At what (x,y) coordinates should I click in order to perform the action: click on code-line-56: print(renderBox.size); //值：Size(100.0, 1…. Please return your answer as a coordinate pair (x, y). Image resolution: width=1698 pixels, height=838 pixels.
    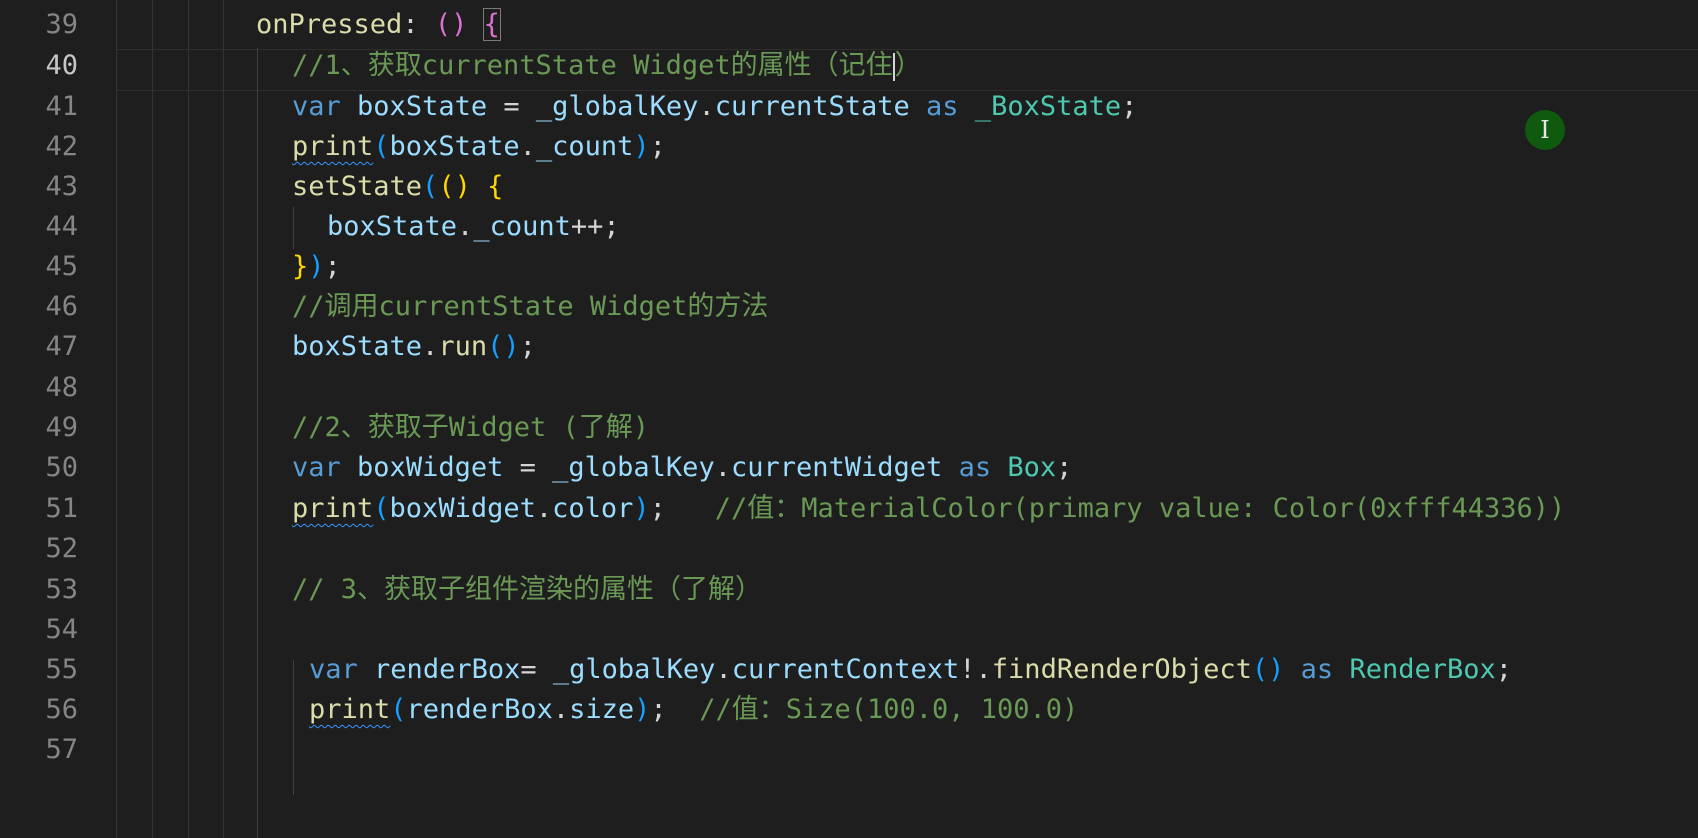
    Looking at the image, I should click on (693, 710).